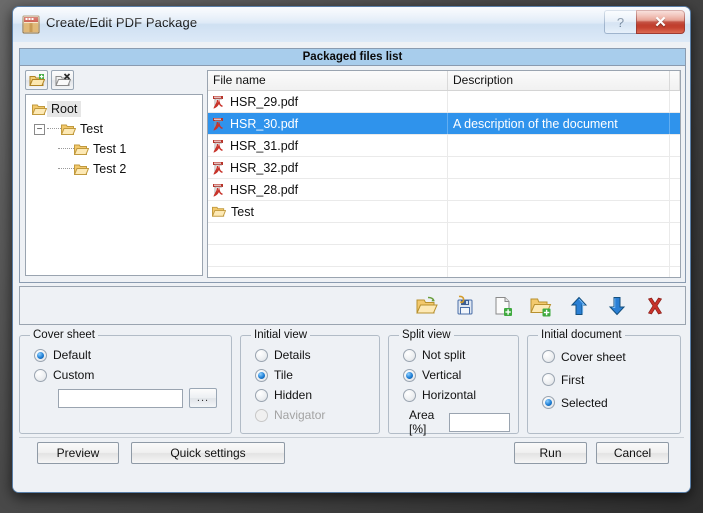  Describe the element at coordinates (442, 375) in the screenshot. I see `radio-label: Vertical` at that location.